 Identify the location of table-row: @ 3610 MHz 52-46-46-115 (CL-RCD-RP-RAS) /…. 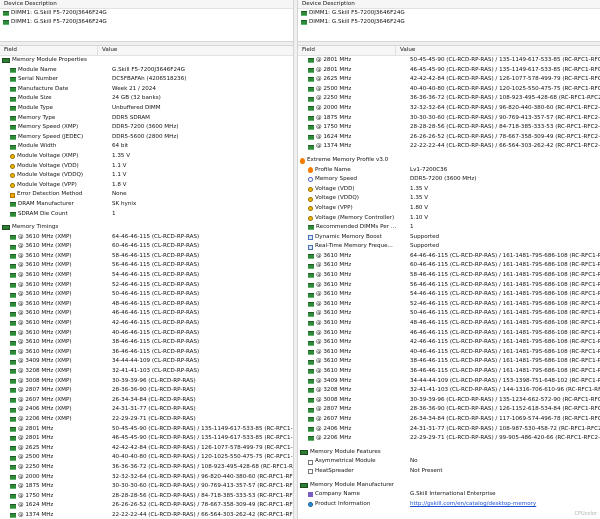
(449, 305).